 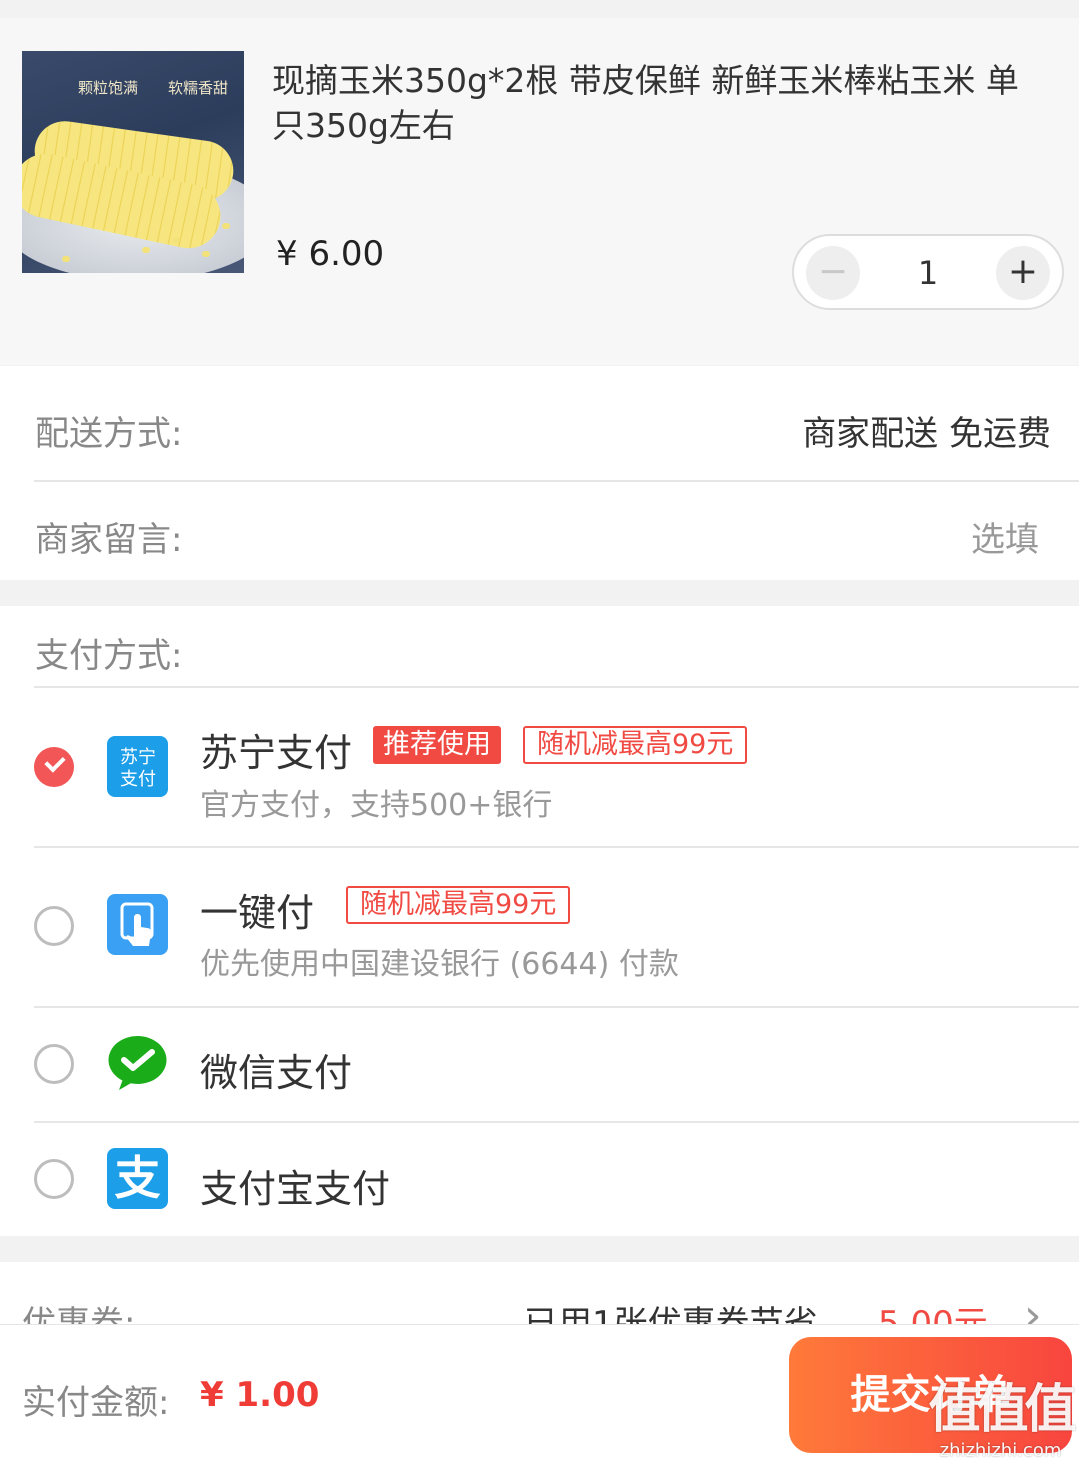 What do you see at coordinates (671, 1314) in the screenshot?
I see `coupon-value: 已用1张优惠券节省` at bounding box center [671, 1314].